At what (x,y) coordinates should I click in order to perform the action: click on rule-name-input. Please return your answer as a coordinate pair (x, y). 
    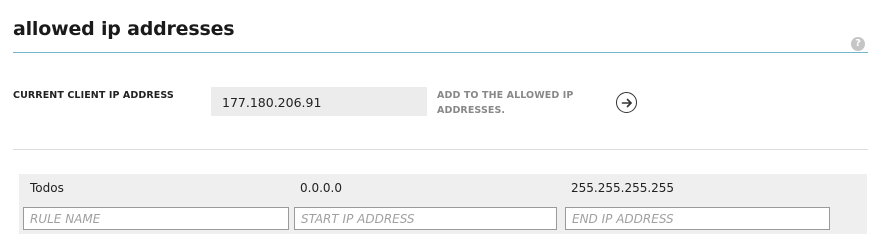
    Looking at the image, I should click on (156, 218).